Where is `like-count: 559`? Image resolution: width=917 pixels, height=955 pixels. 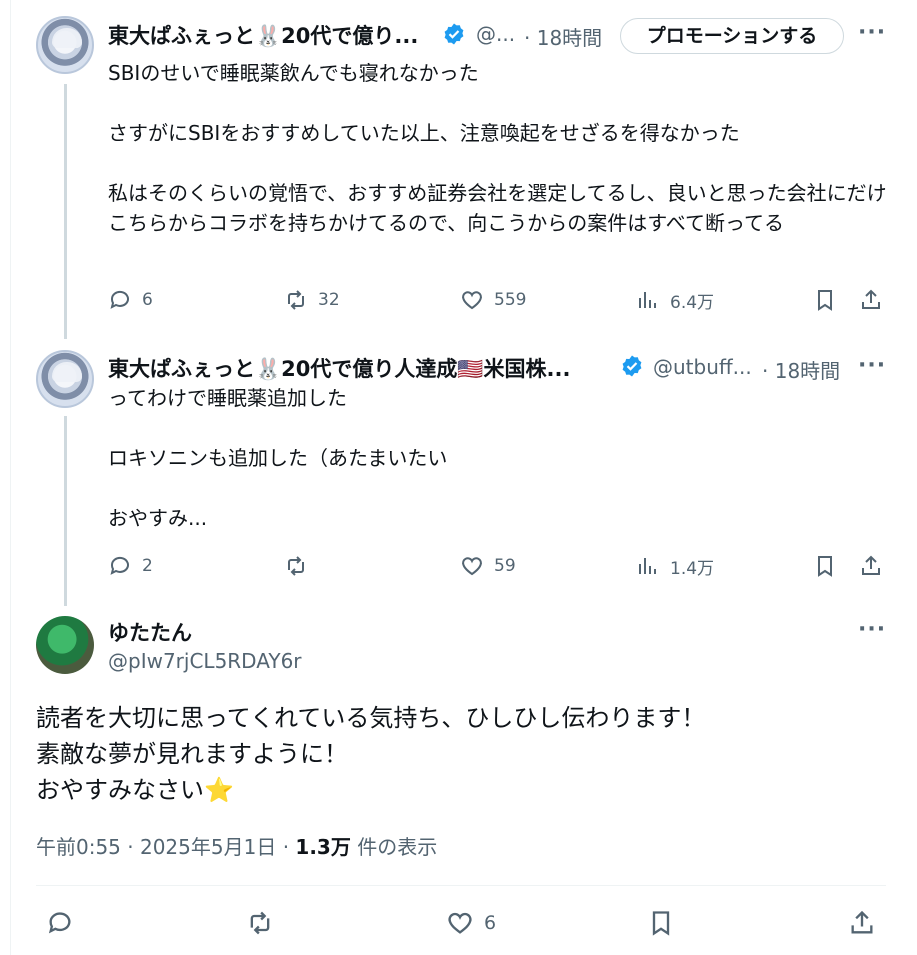
like-count: 559 is located at coordinates (510, 300).